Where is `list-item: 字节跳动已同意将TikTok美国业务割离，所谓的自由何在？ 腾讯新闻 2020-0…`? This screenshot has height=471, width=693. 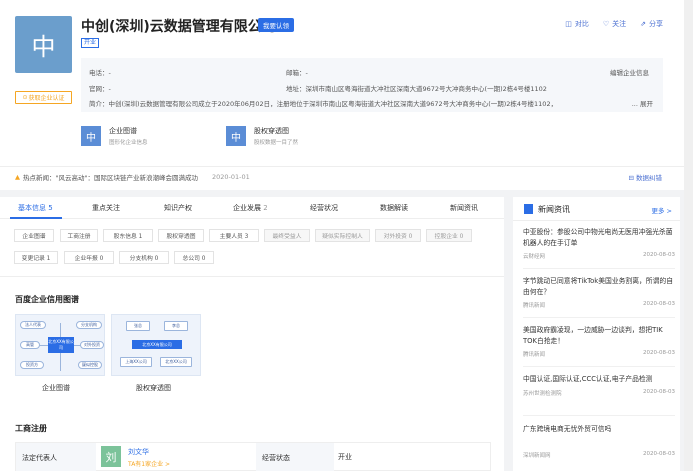
list-item: 字节跳动已同意将TikTok美国业务割离，所谓的自由何在？ 腾讯新闻 2020-0… is located at coordinates (599, 297).